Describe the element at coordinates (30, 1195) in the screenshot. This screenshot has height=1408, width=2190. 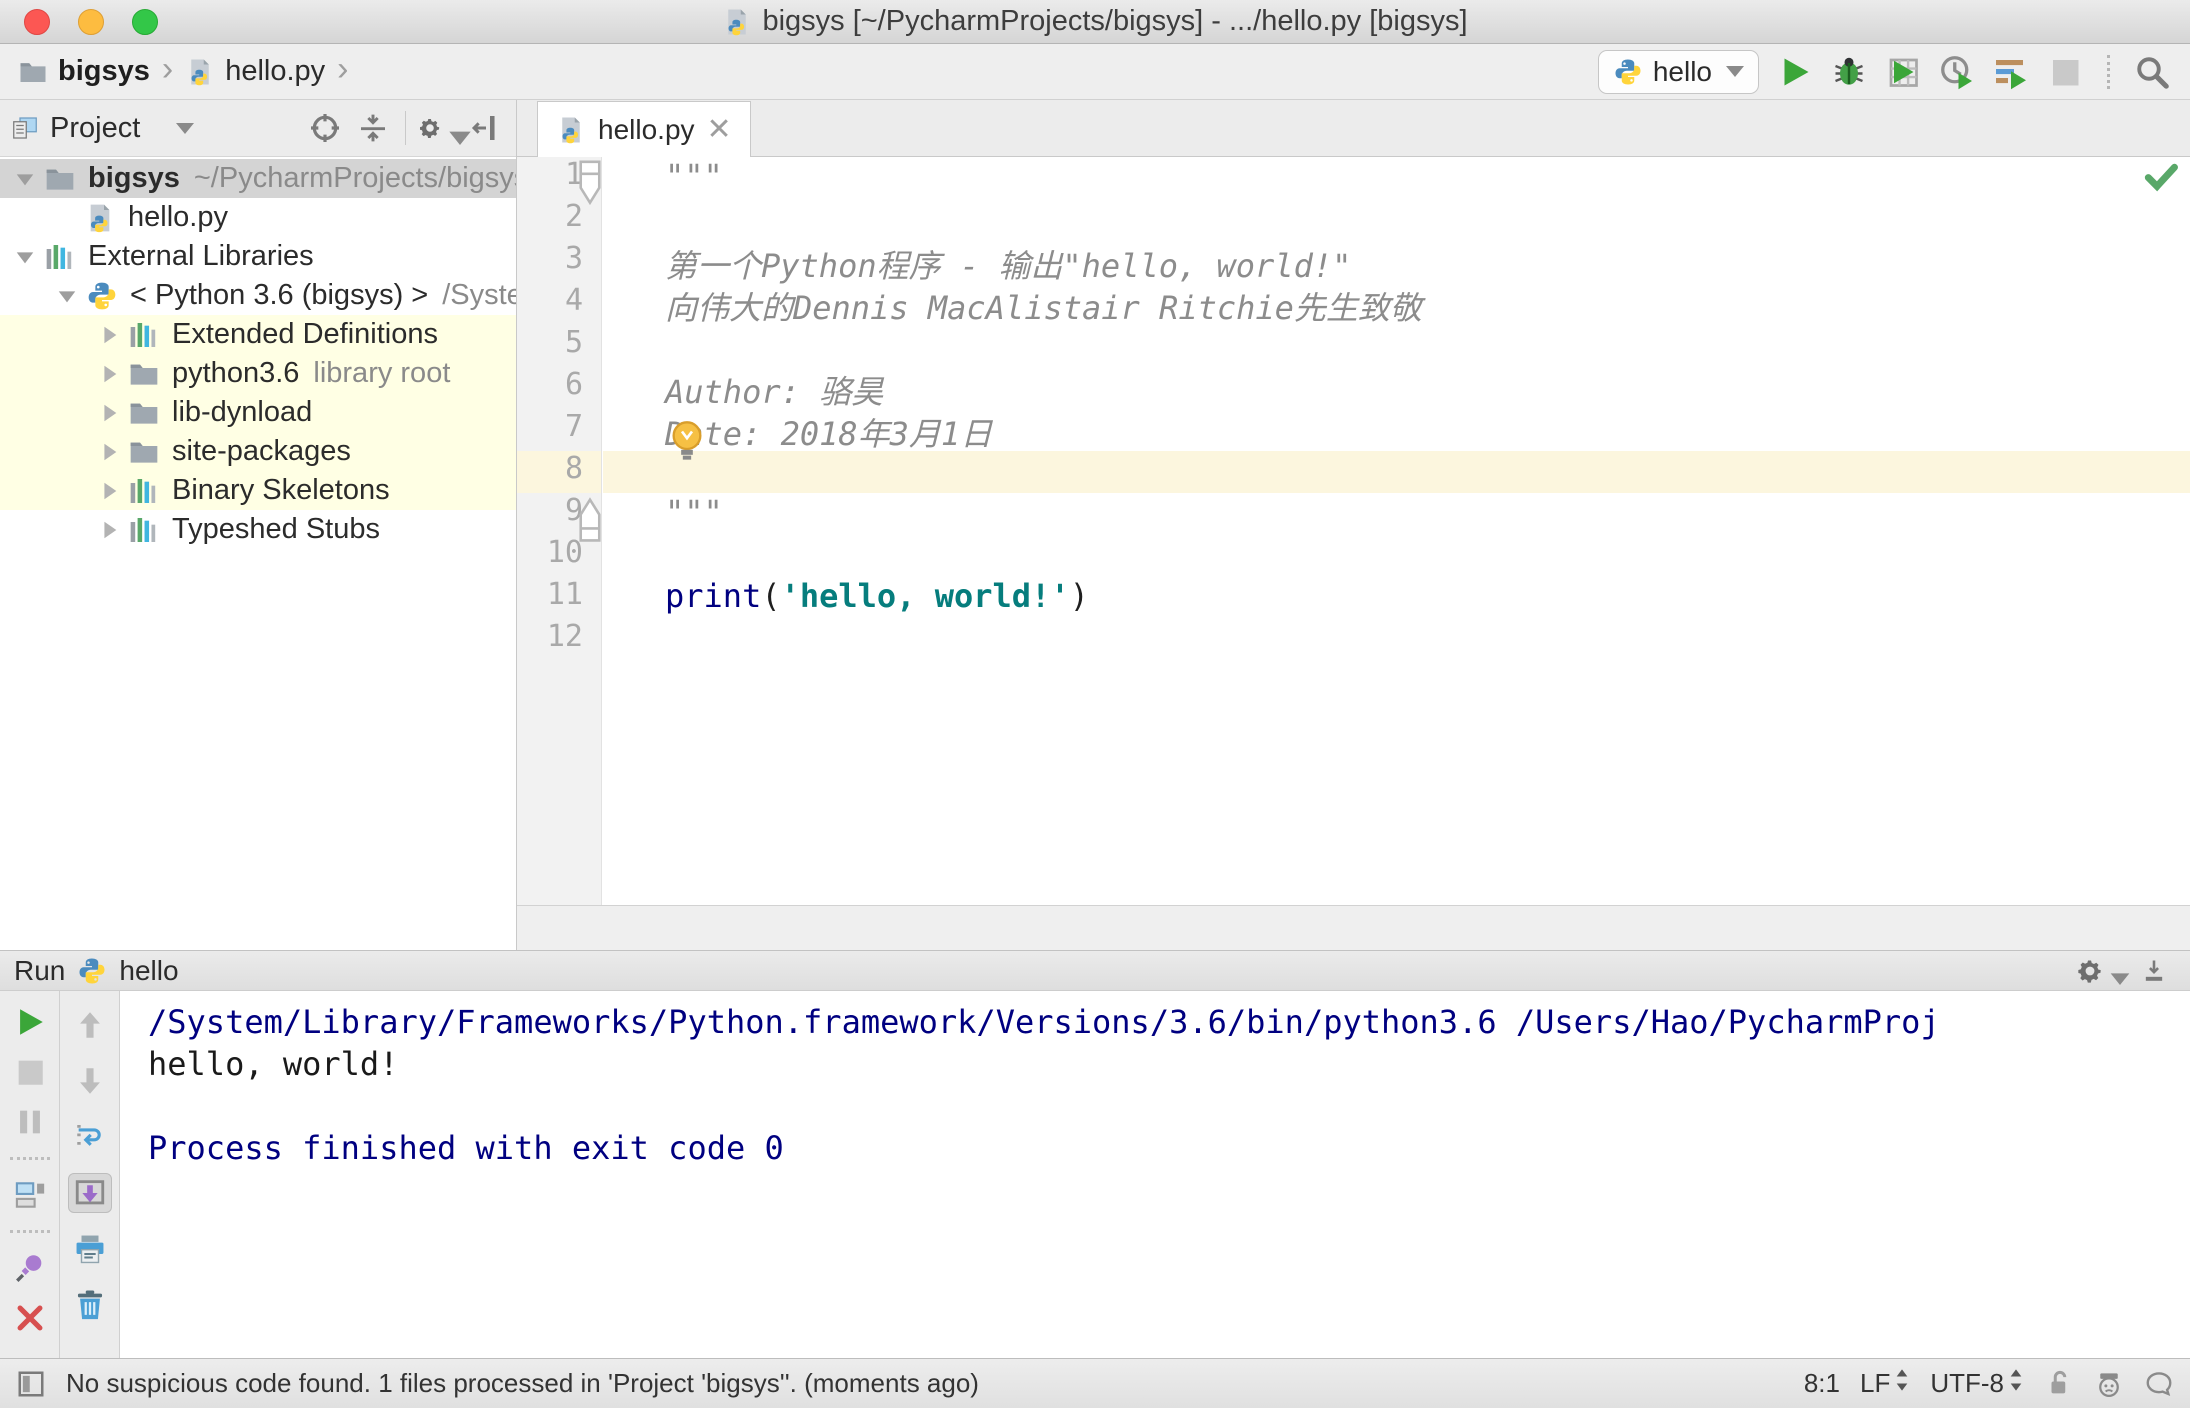
I see `restore-layout-button` at that location.